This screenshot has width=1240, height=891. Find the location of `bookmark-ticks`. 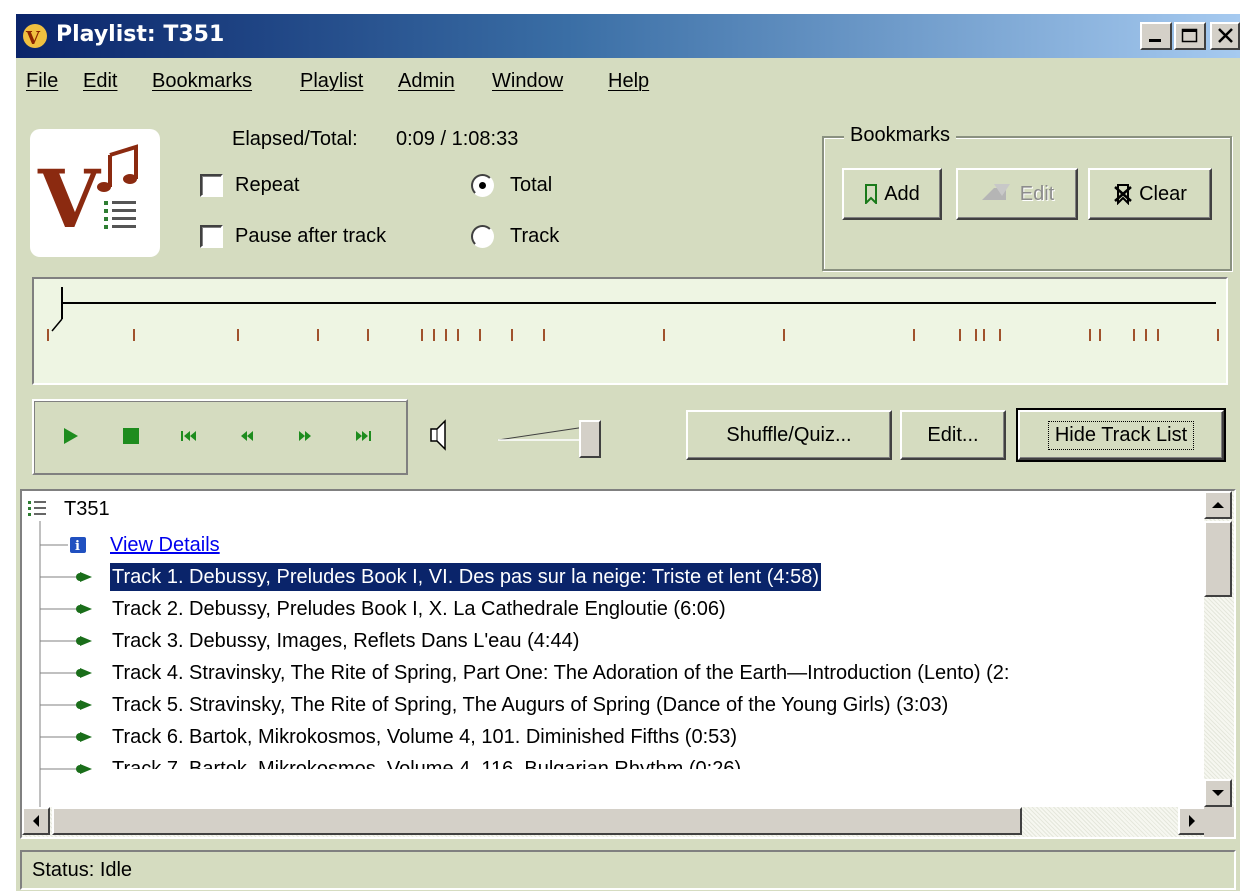

bookmark-ticks is located at coordinates (633, 335).